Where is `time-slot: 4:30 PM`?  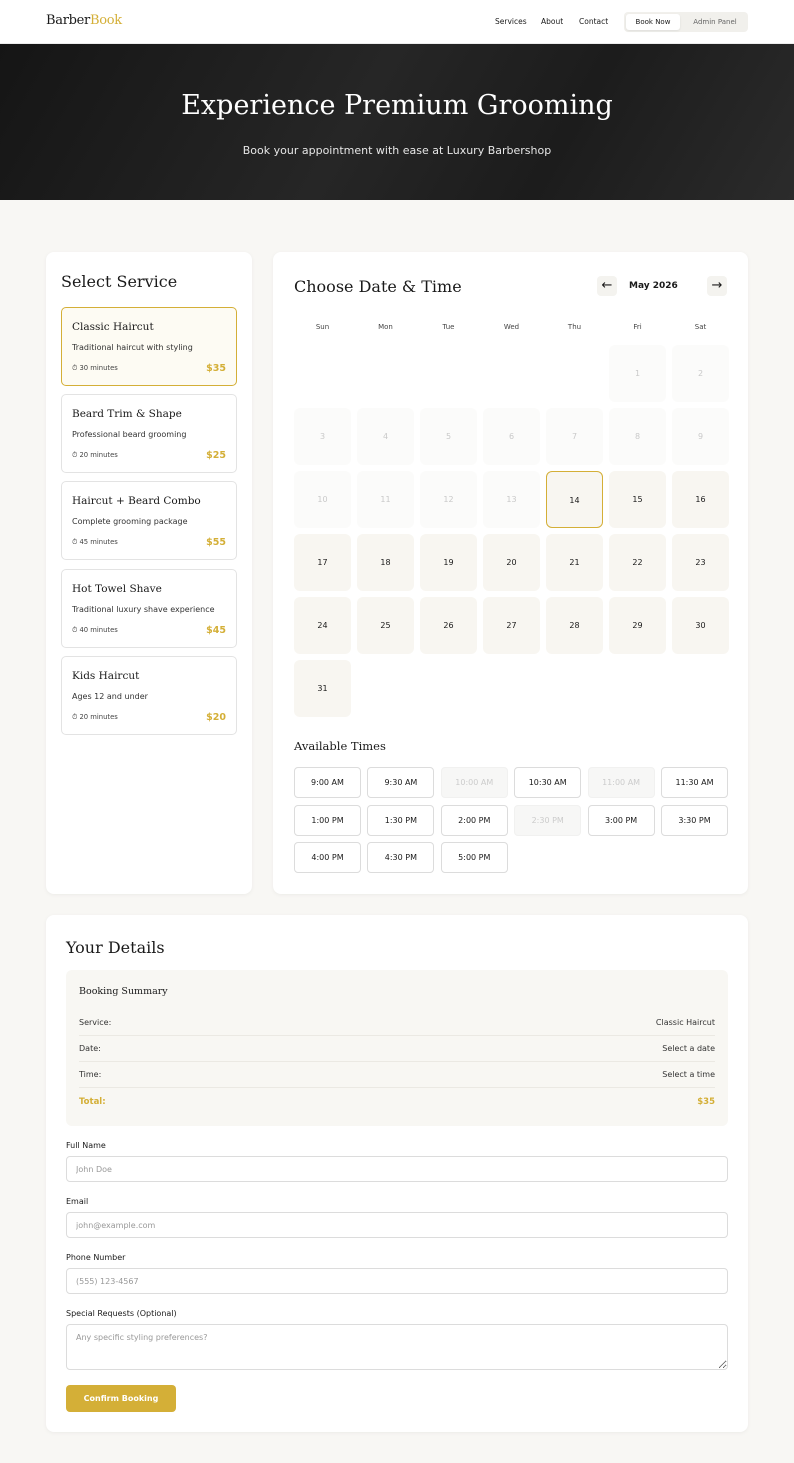 time-slot: 4:30 PM is located at coordinates (401, 857).